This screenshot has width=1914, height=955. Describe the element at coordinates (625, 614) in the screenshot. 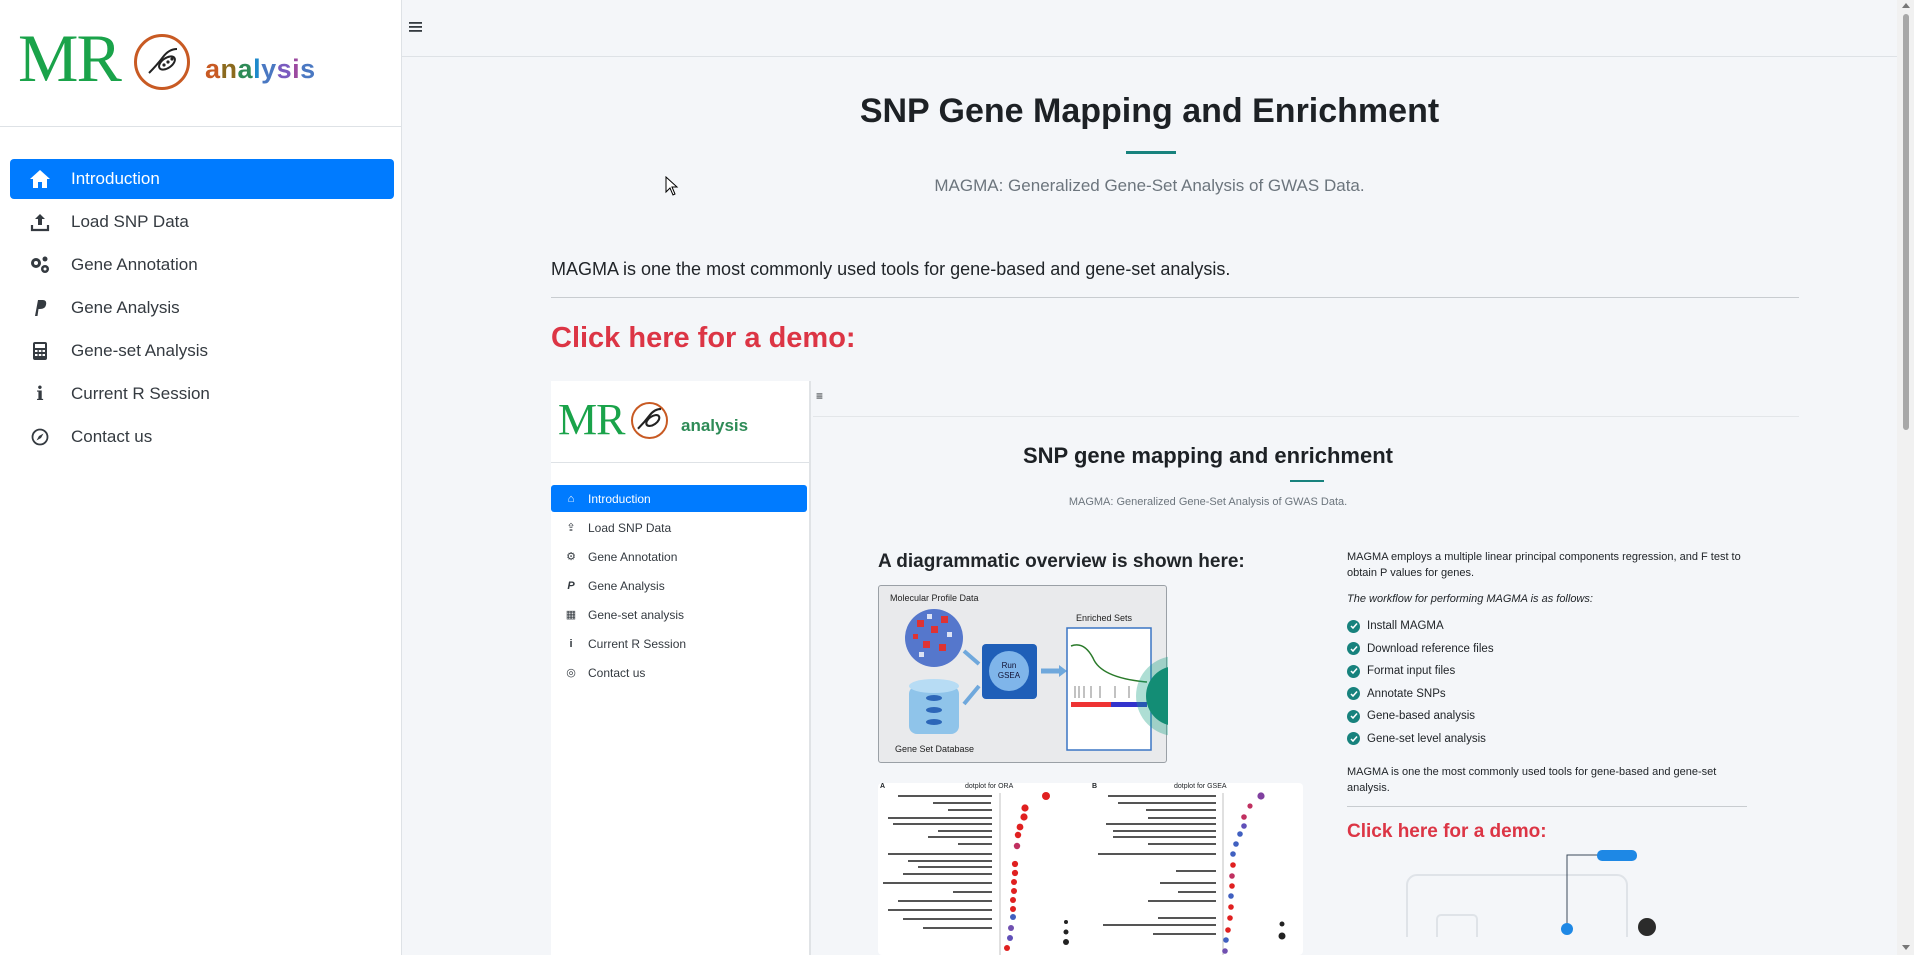

I see `preview-item-gene-set-analysis: ▦ Gene-set analysis` at that location.